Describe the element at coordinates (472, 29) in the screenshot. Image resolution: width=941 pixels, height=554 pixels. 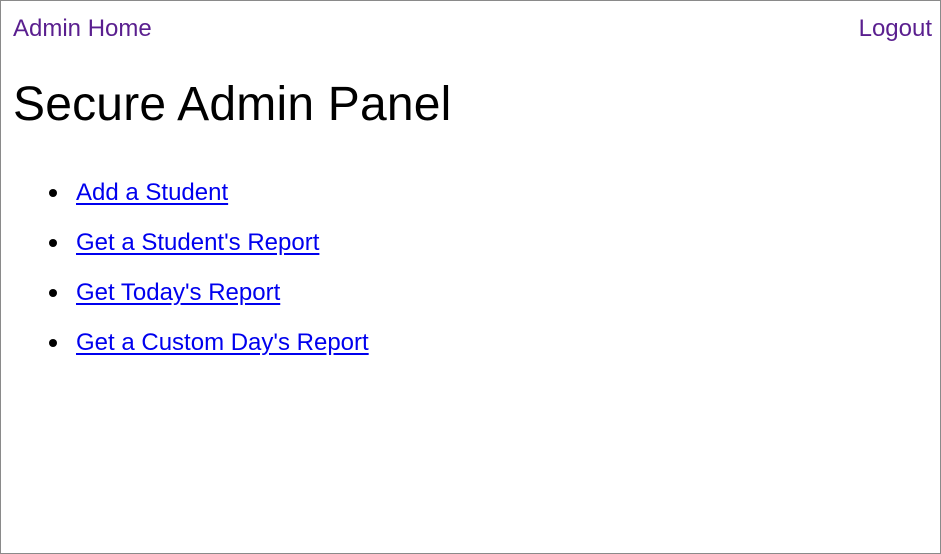
I see `top-navigation: Admin Home Logout` at that location.